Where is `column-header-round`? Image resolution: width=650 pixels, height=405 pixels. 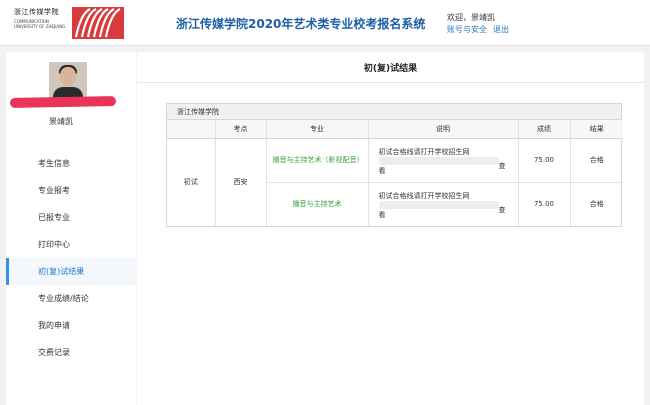 column-header-round is located at coordinates (191, 129).